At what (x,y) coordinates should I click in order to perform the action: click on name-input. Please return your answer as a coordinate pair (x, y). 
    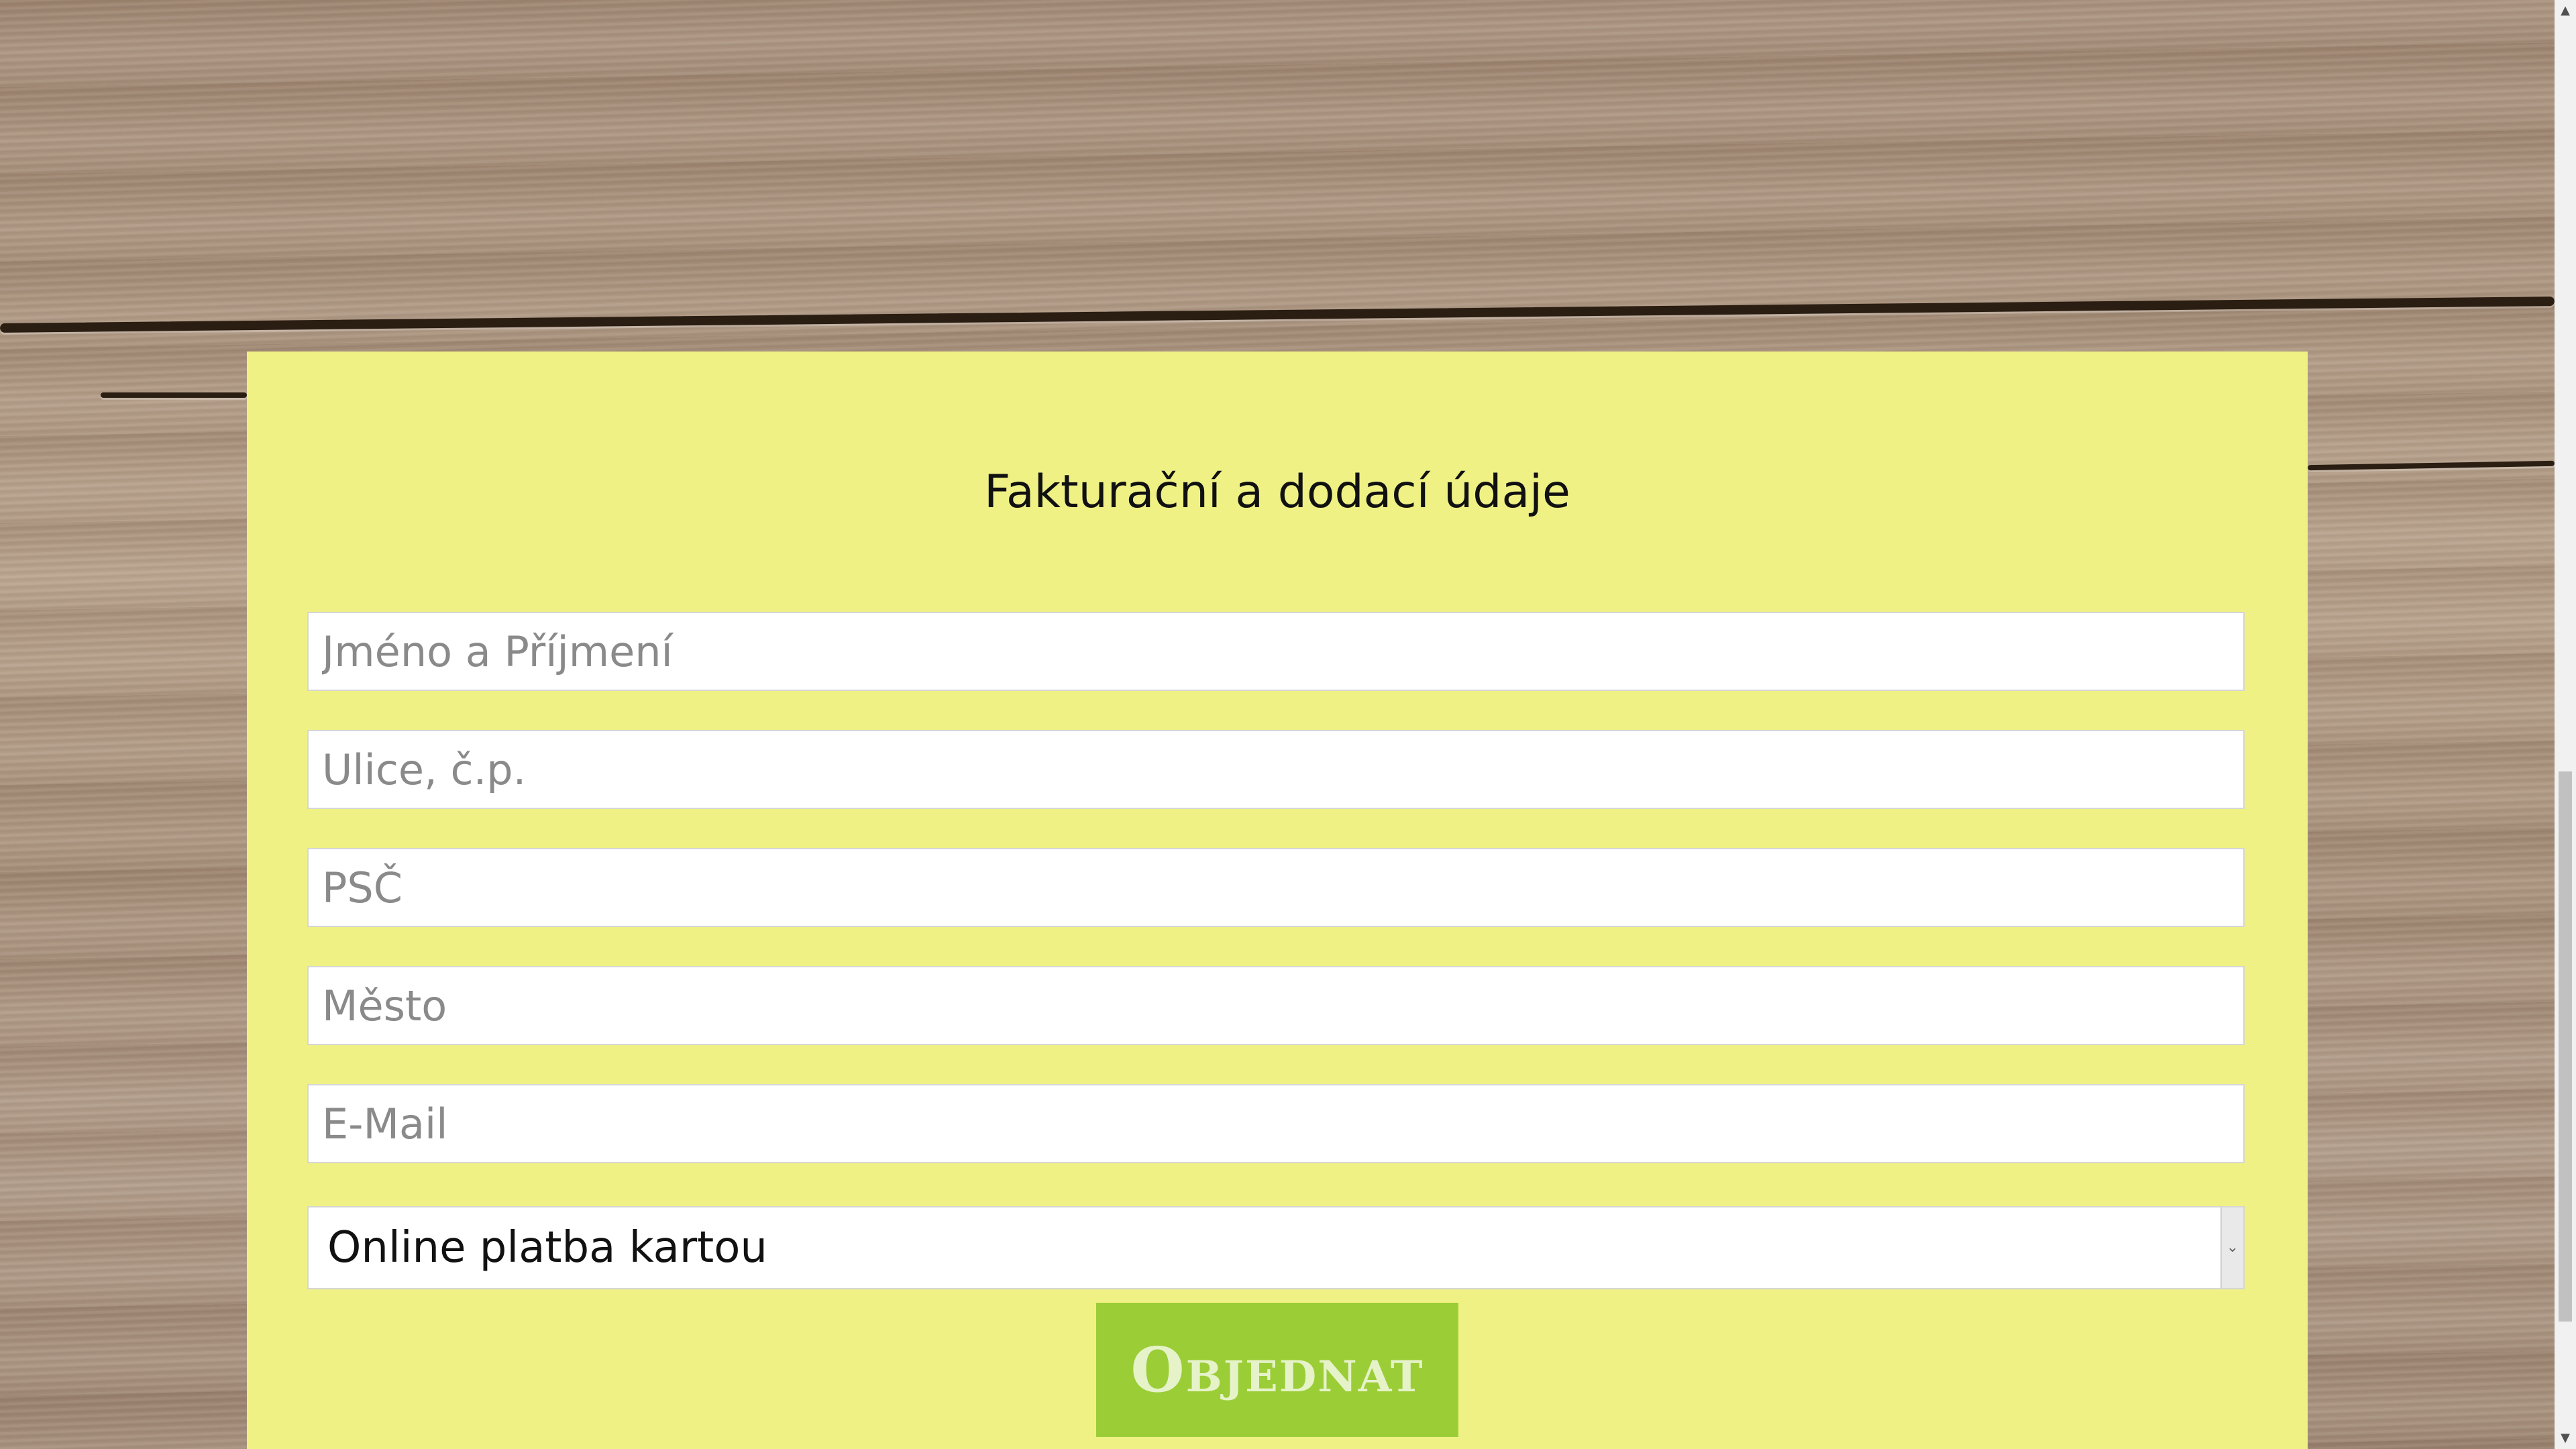
    Looking at the image, I should click on (1276, 651).